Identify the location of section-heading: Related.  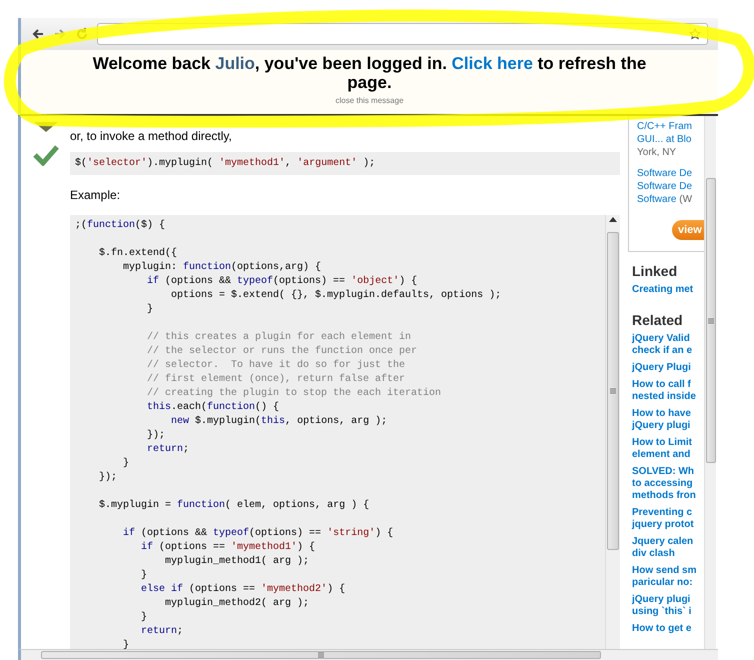
(658, 320).